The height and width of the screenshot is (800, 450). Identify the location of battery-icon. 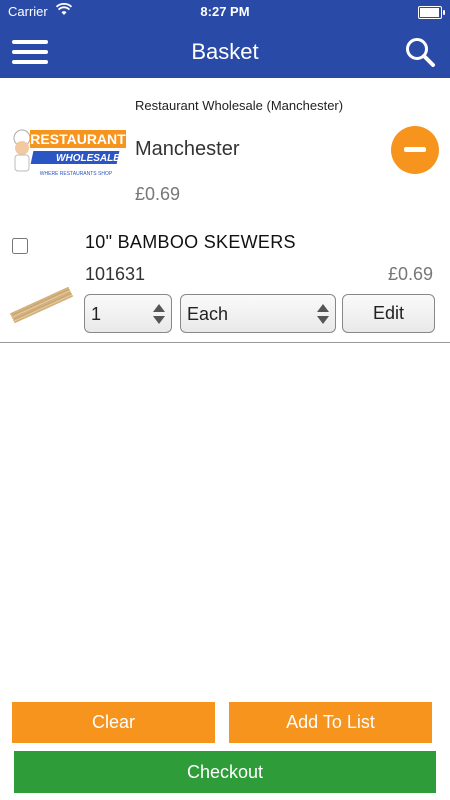
(431, 12).